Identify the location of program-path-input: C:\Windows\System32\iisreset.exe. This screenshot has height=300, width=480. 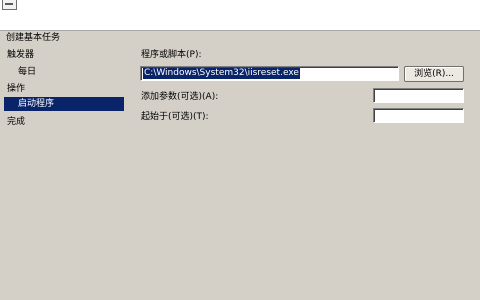
(269, 73).